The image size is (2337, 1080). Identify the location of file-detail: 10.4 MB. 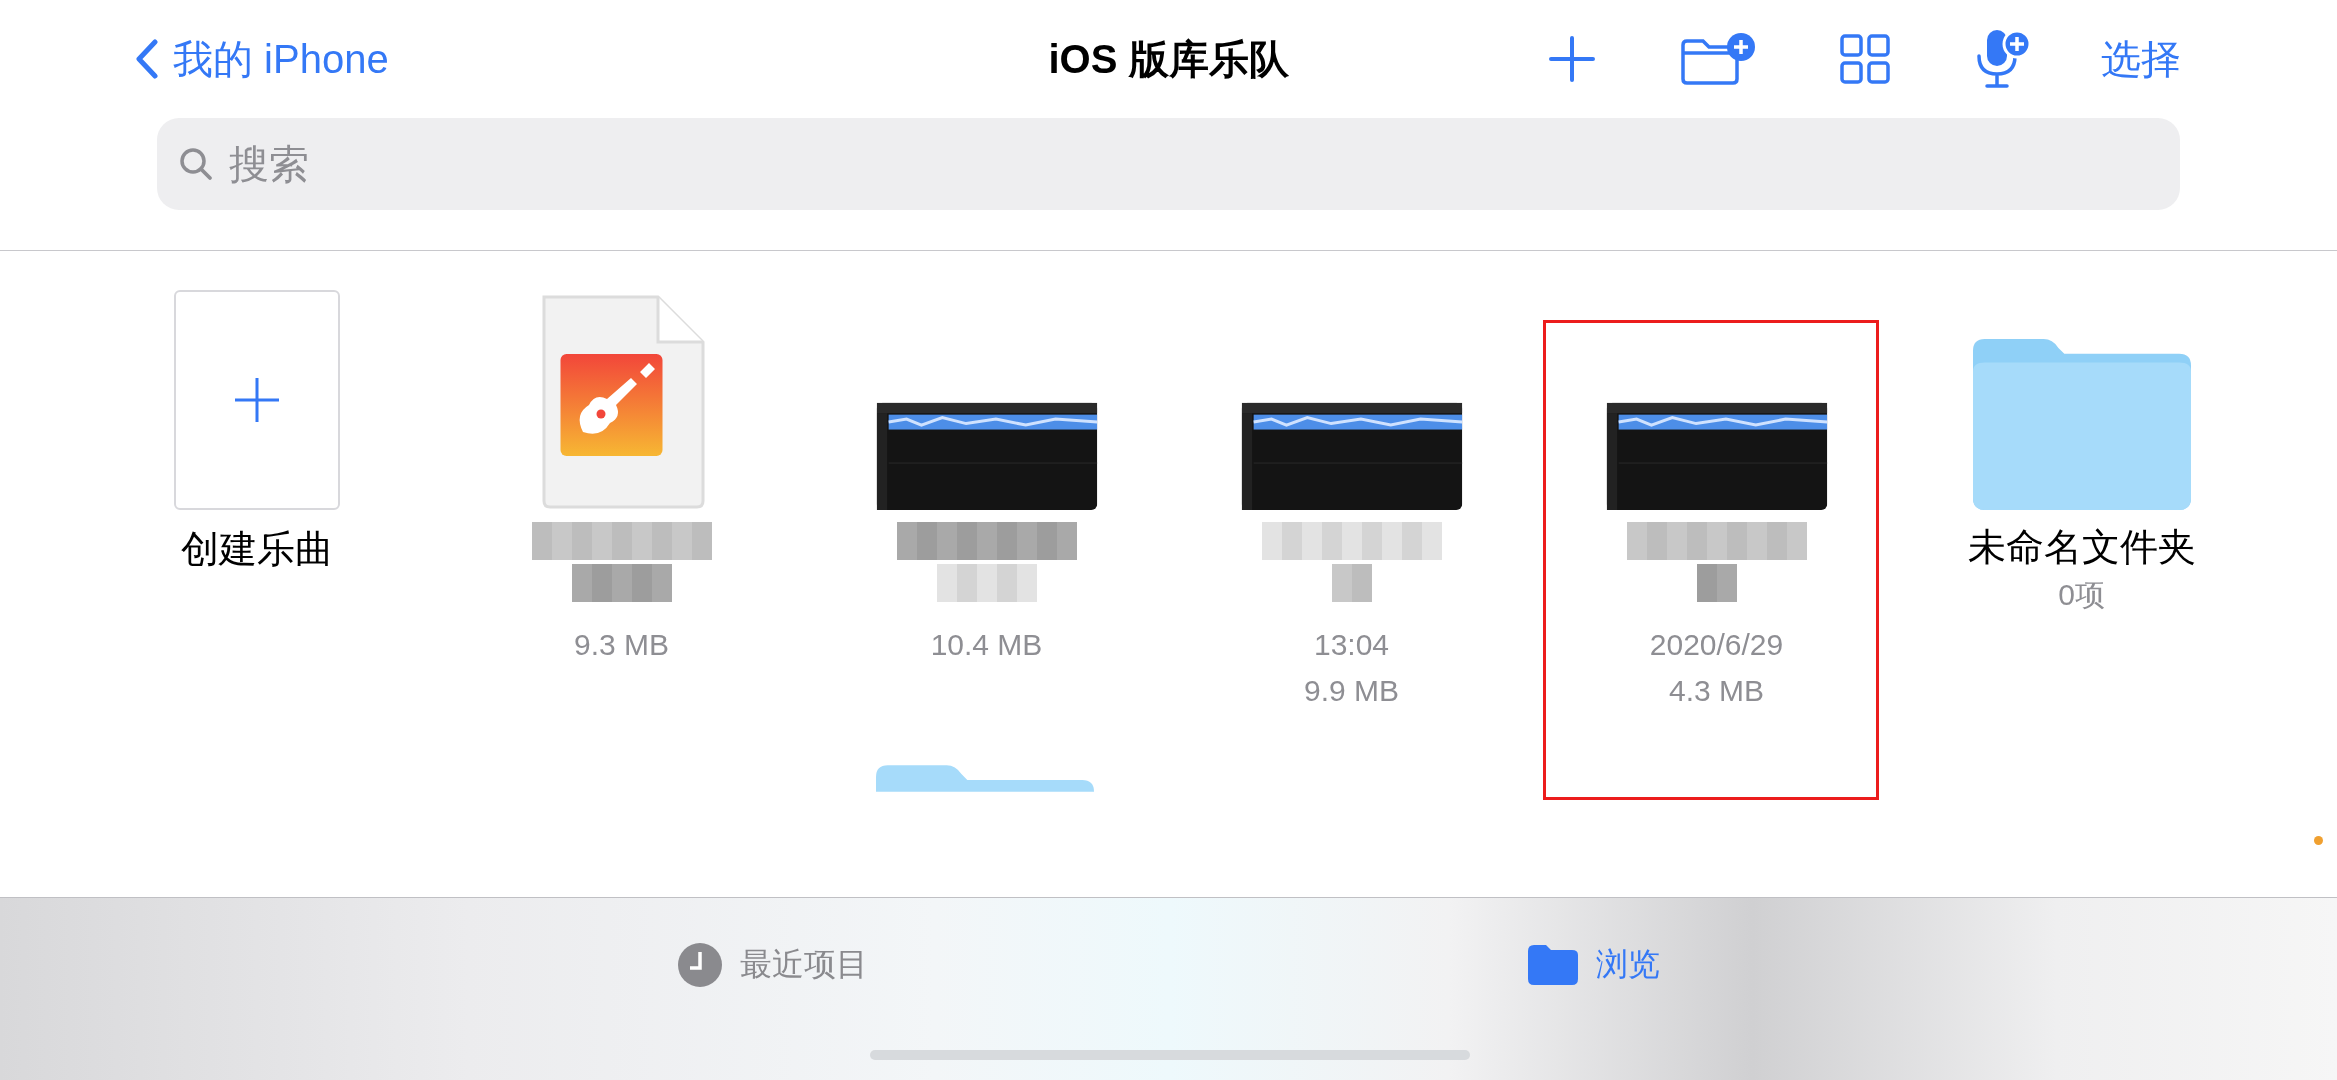
(986, 645).